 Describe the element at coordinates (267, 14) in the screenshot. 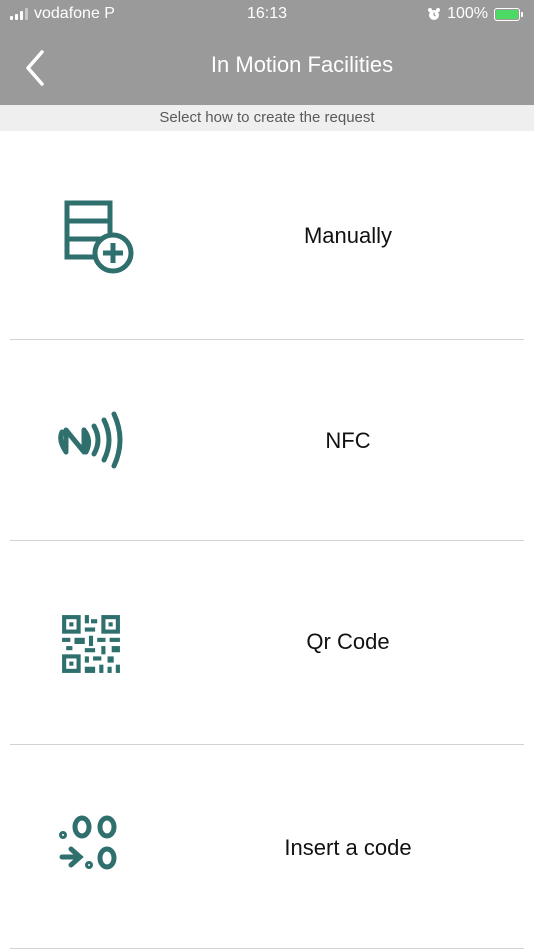

I see `status-bar: vodafone P 16:13 100%` at that location.